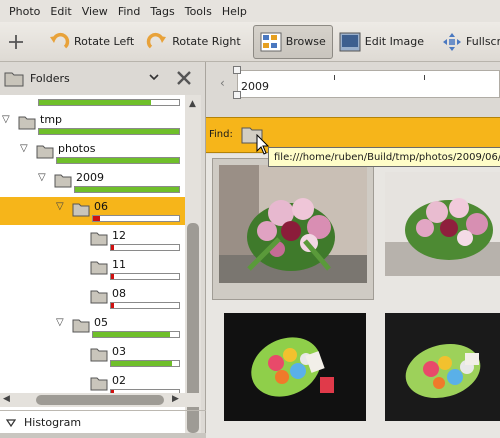  What do you see at coordinates (192, 104) in the screenshot?
I see `scroll-up-icon: ▲` at bounding box center [192, 104].